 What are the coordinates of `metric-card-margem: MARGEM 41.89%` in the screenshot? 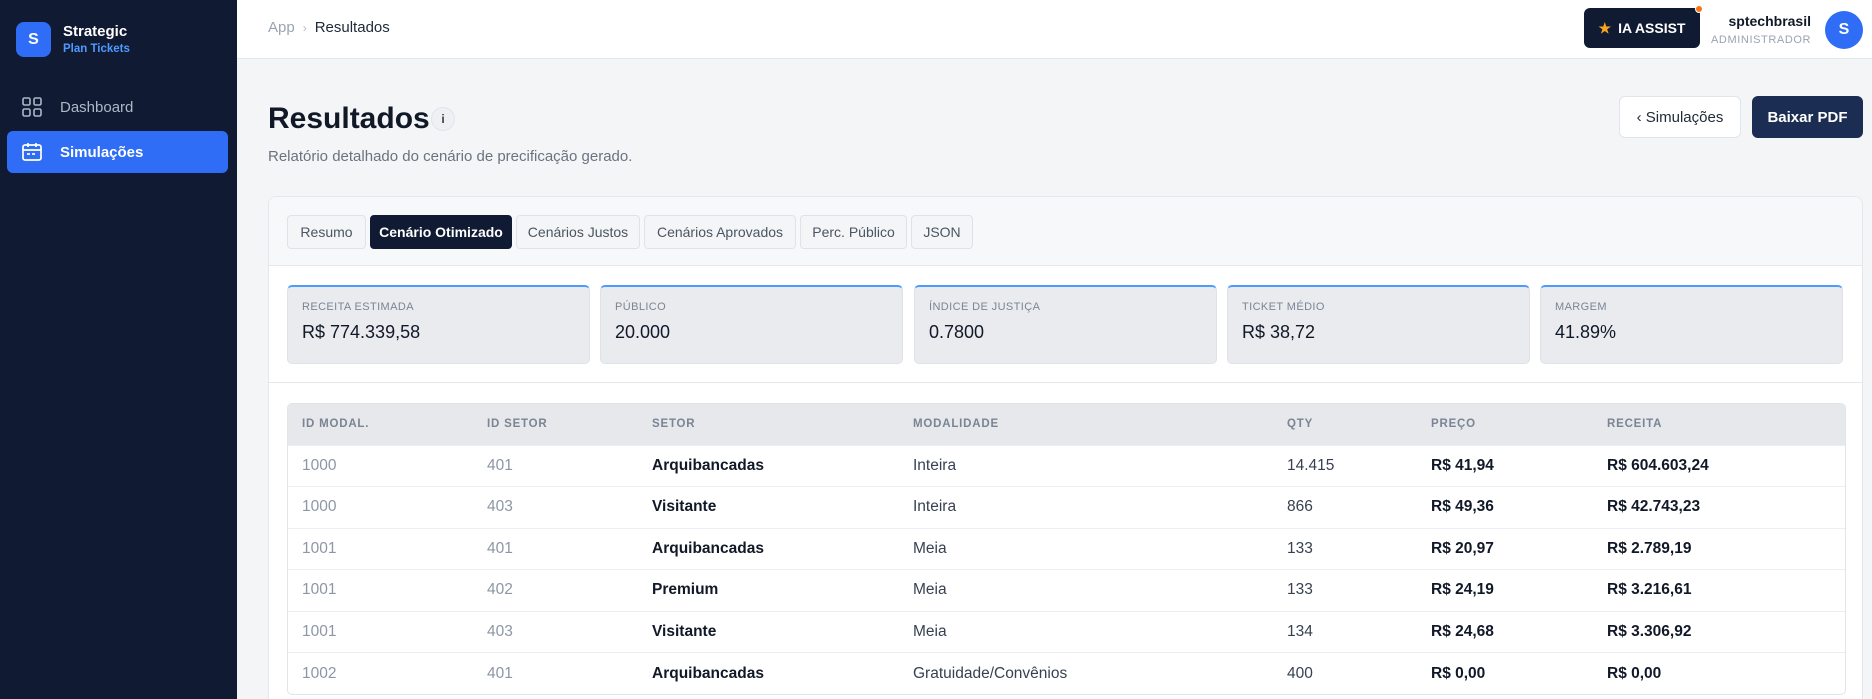 It's located at (1691, 324).